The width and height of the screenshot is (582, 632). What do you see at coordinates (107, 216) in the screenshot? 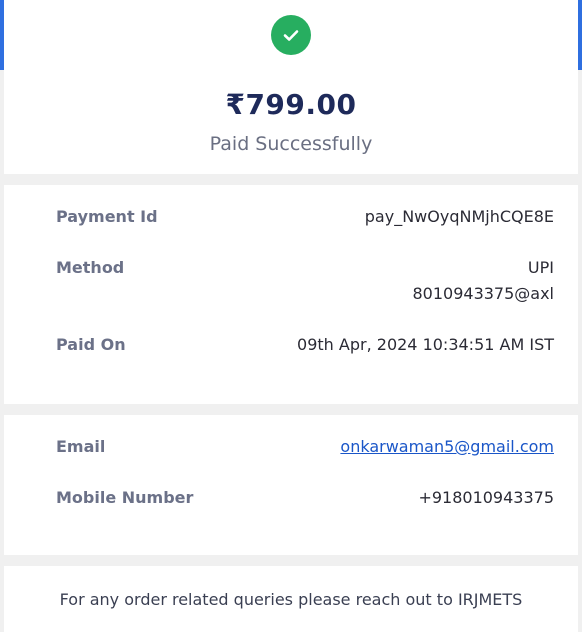
I see `payment-id-label: Payment Id` at bounding box center [107, 216].